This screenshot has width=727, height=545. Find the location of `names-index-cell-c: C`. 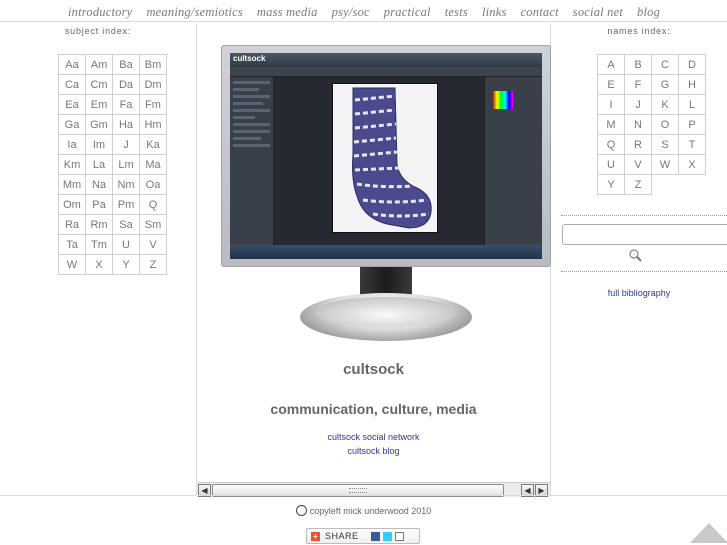

names-index-cell-c: C is located at coordinates (665, 64).